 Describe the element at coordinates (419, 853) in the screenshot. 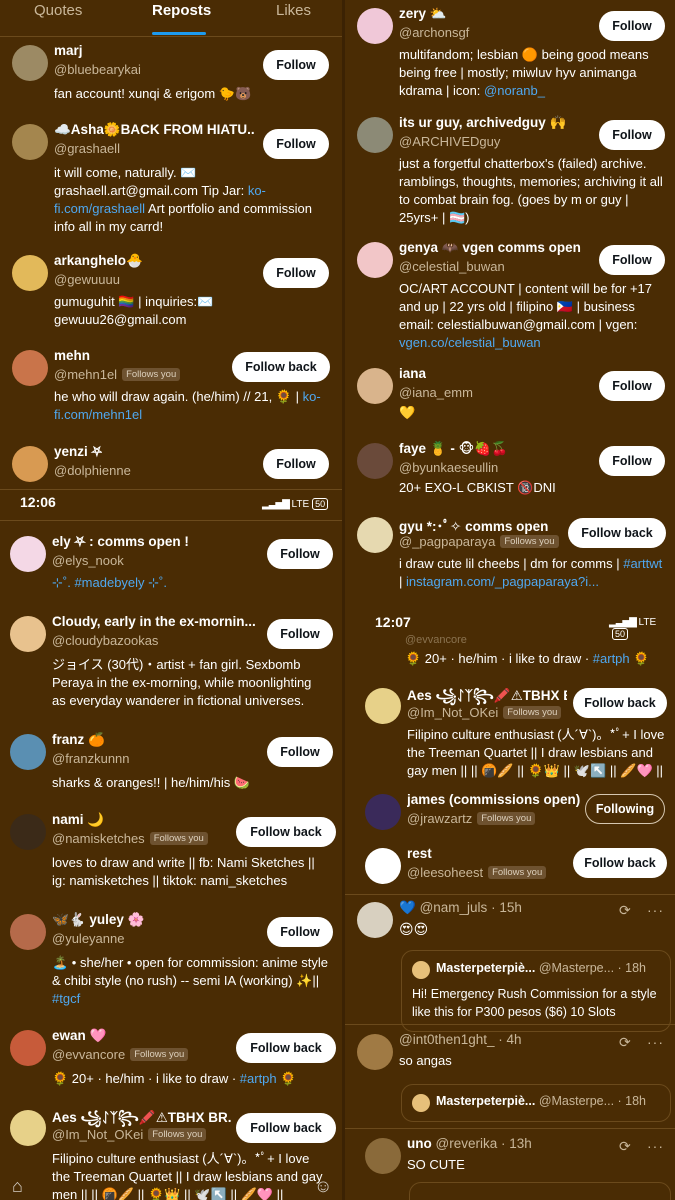

I see `user-name: rest` at that location.